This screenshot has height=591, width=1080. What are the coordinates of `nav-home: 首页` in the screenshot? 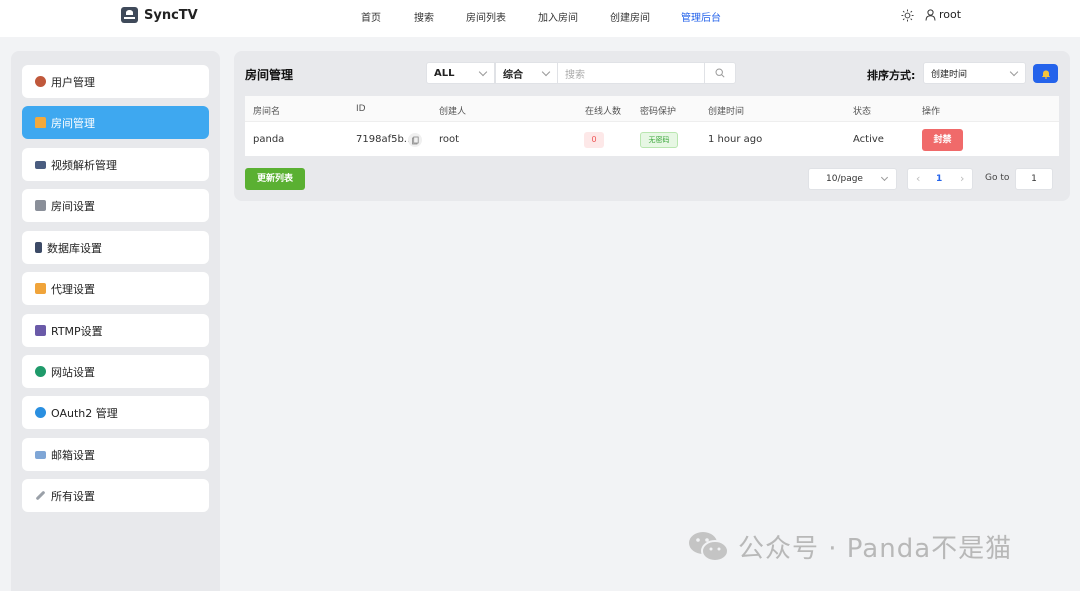 It's located at (371, 16).